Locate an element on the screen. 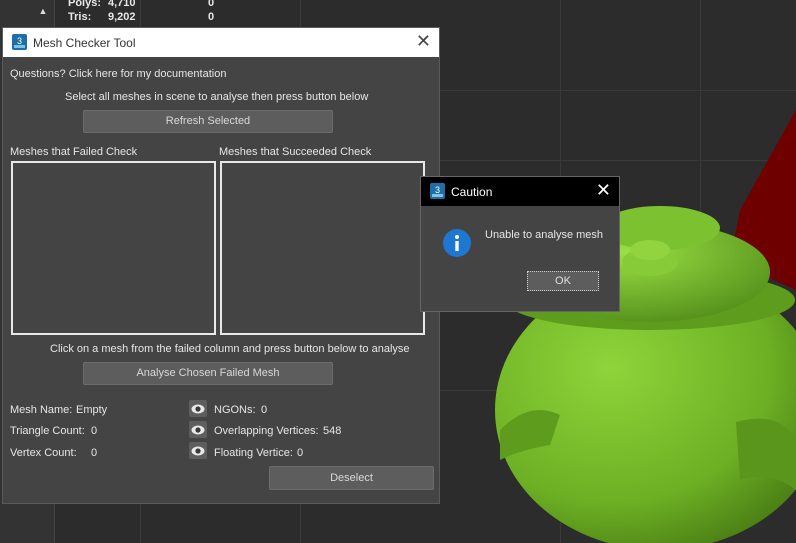 This screenshot has height=543, width=796. ngons-label: NGONs: is located at coordinates (235, 410).